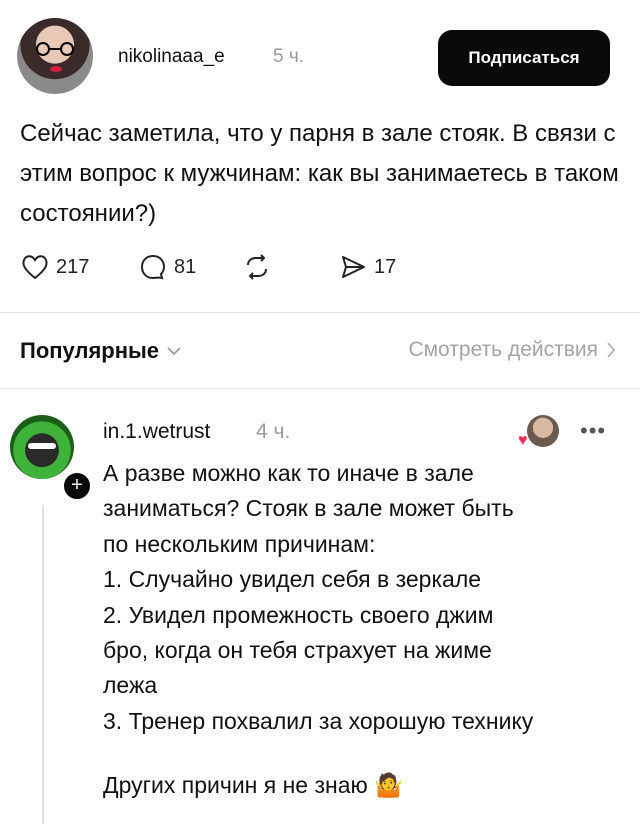  I want to click on chevron-down-icon, so click(174, 351).